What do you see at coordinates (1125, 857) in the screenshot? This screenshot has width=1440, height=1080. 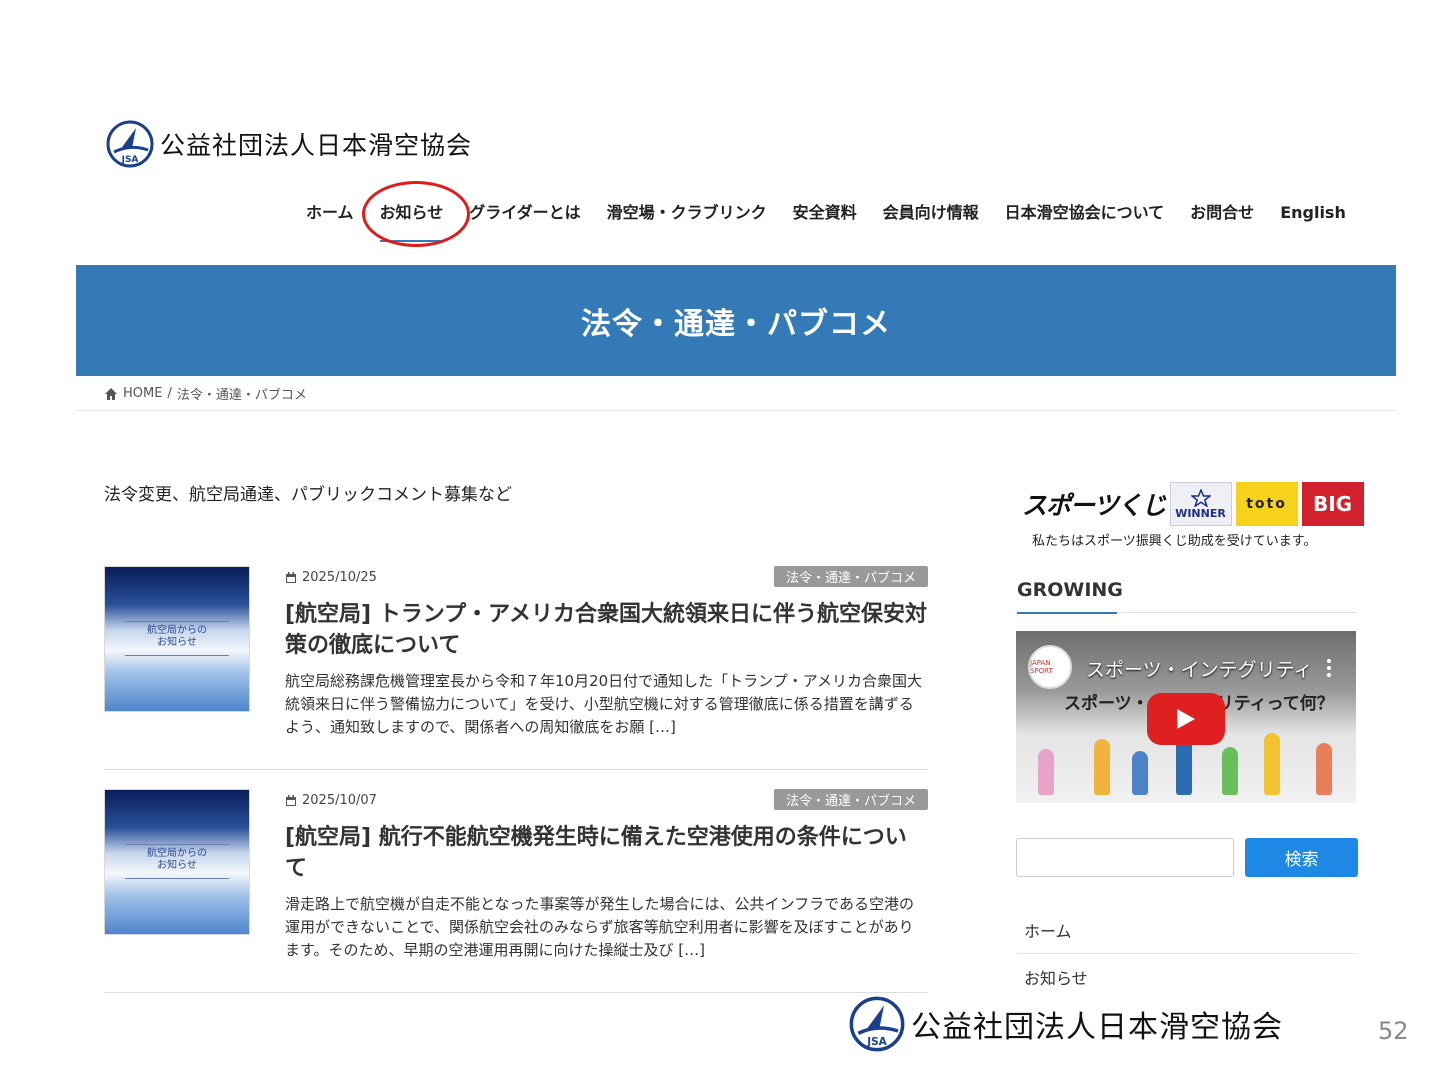 I see `search-input` at bounding box center [1125, 857].